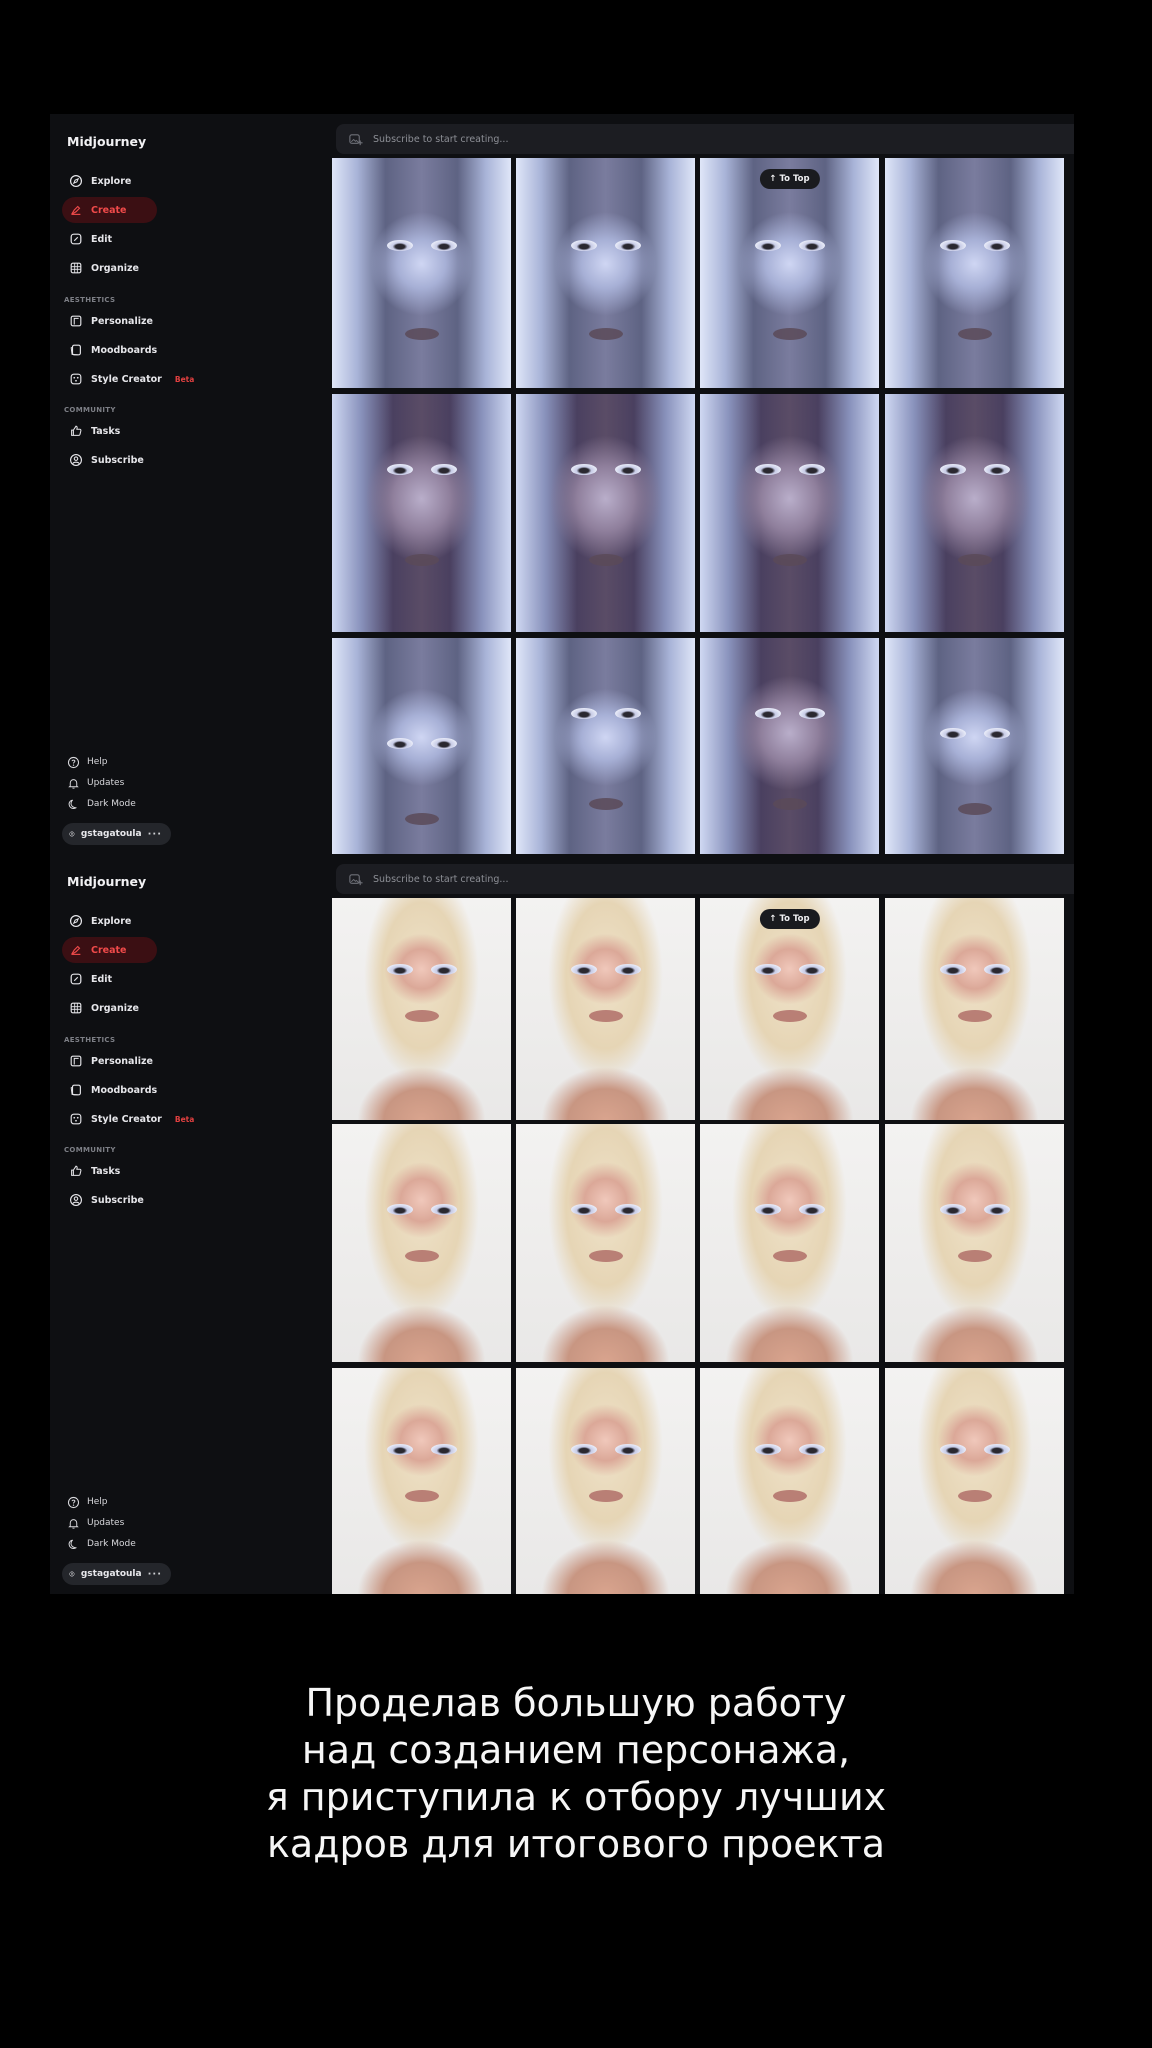 The image size is (1152, 2048). I want to click on nav-explore-label: Explore, so click(111, 921).